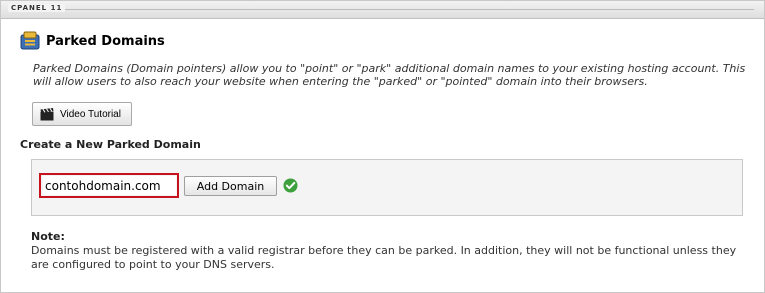 The width and height of the screenshot is (765, 293). I want to click on note-label: Note:, so click(48, 236).